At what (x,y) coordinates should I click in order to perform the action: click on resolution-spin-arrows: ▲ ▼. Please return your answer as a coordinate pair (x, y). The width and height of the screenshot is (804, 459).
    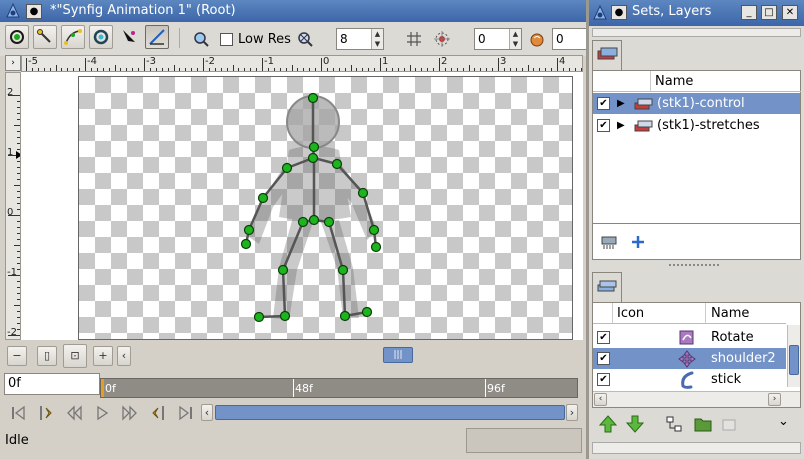
    Looking at the image, I should click on (377, 39).